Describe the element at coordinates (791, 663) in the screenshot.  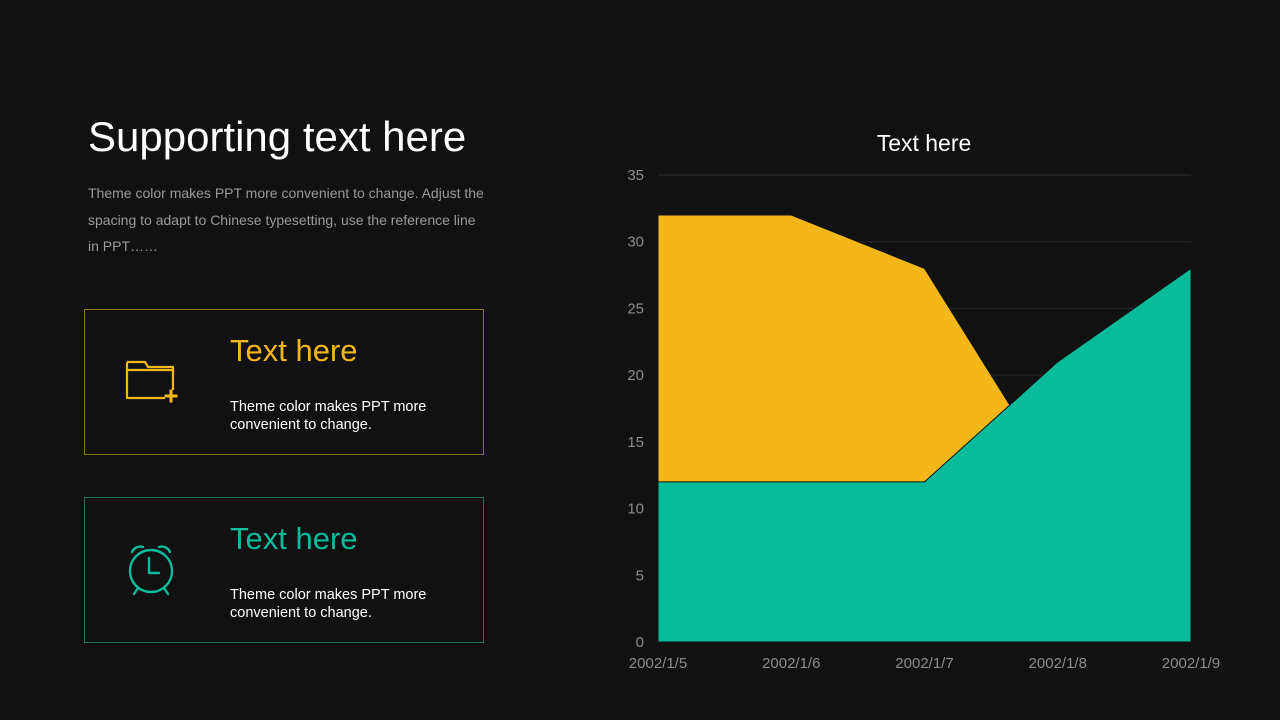
I see `x-tick-label: 2002/1/6` at that location.